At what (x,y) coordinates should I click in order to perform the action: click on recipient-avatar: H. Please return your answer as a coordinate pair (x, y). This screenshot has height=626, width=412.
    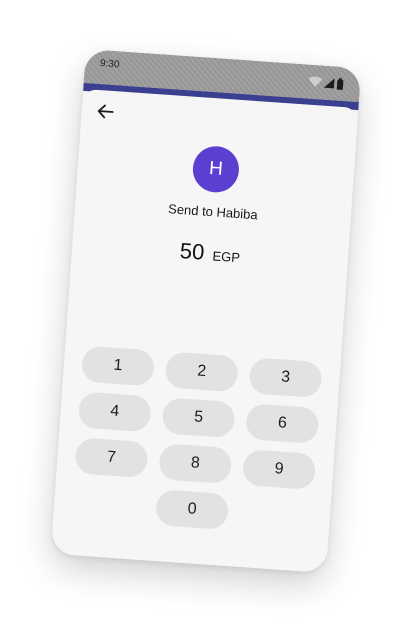
    Looking at the image, I should click on (216, 169).